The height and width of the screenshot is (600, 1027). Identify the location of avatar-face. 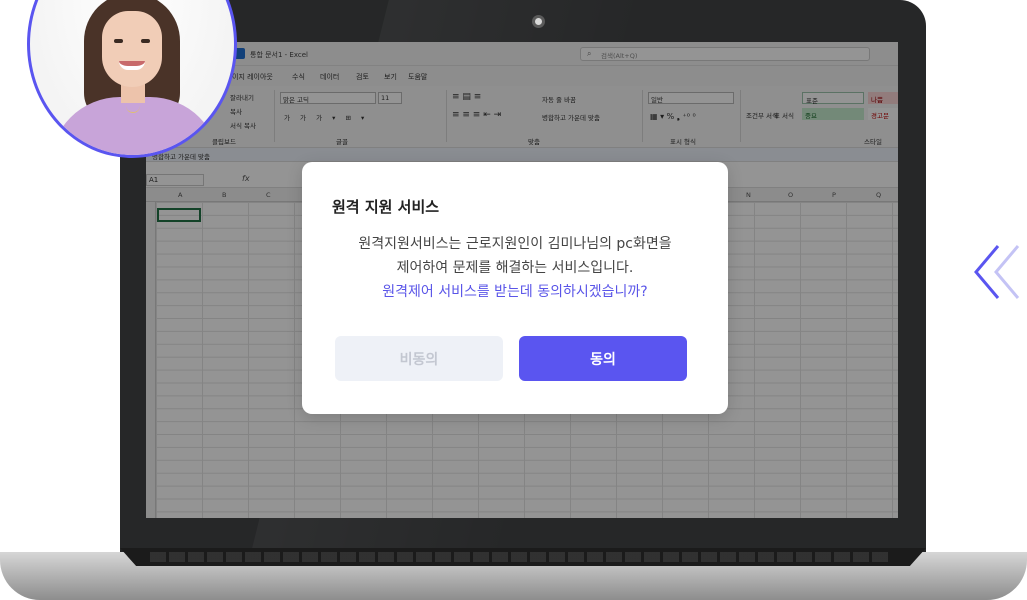
(132, 49).